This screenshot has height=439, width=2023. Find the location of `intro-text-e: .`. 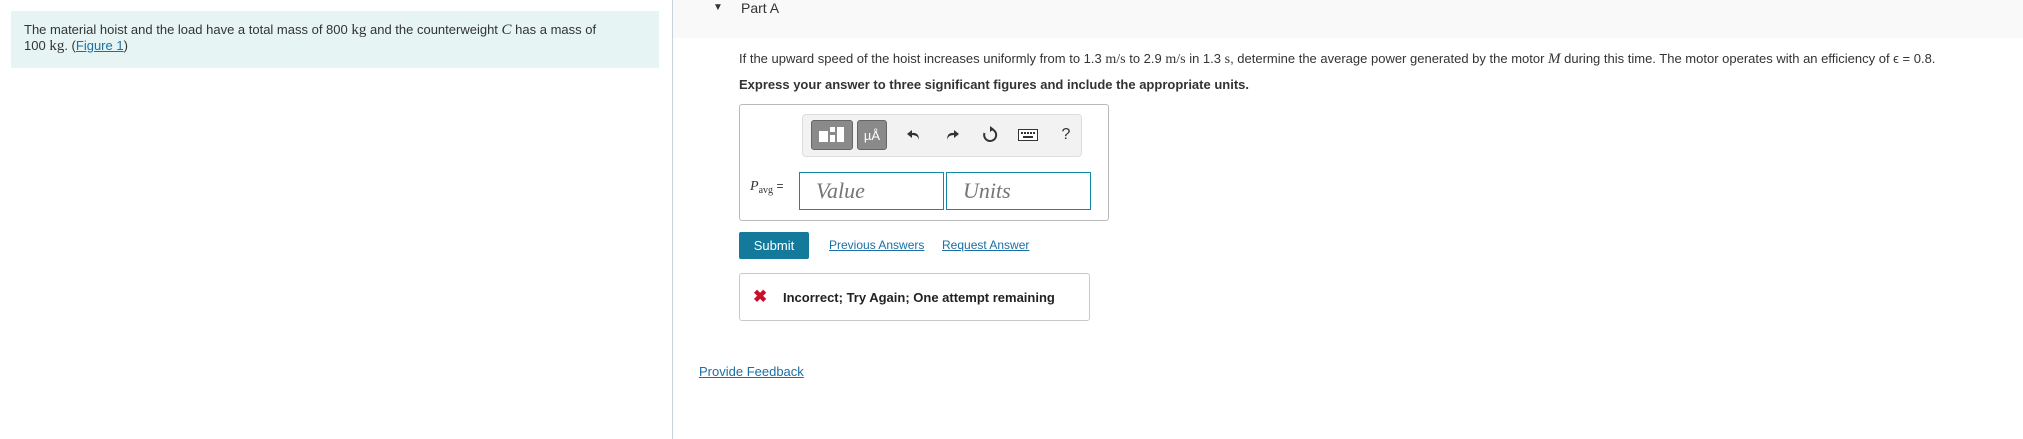

intro-text-e: . is located at coordinates (68, 45).